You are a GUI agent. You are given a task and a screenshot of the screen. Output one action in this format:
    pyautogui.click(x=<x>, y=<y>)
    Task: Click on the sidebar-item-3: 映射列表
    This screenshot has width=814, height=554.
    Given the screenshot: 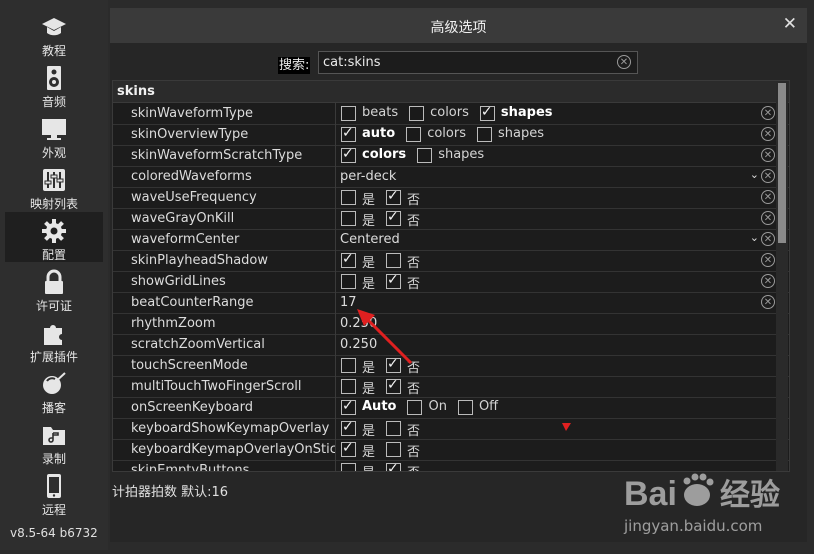 What is the action you would take?
    pyautogui.click(x=54, y=186)
    